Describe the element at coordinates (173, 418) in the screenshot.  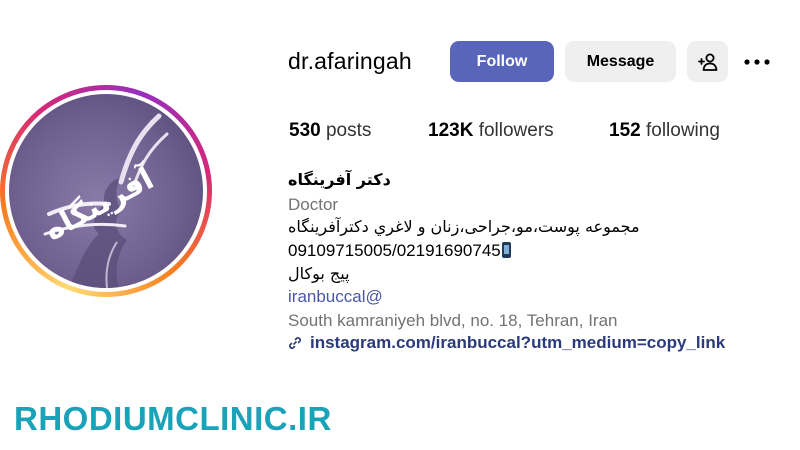
I see `watermark-text: RHODIUMCLINIC.IR` at that location.